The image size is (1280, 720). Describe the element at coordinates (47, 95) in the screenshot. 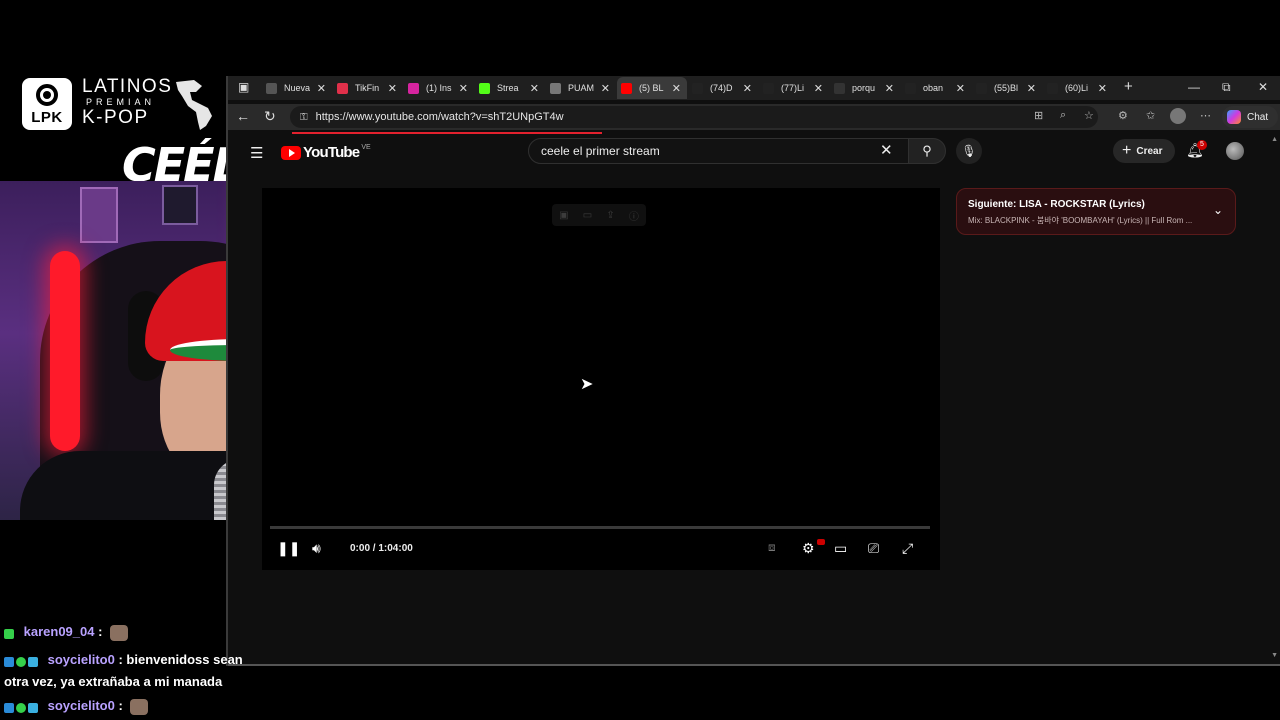

I see `vinyl-icon` at that location.